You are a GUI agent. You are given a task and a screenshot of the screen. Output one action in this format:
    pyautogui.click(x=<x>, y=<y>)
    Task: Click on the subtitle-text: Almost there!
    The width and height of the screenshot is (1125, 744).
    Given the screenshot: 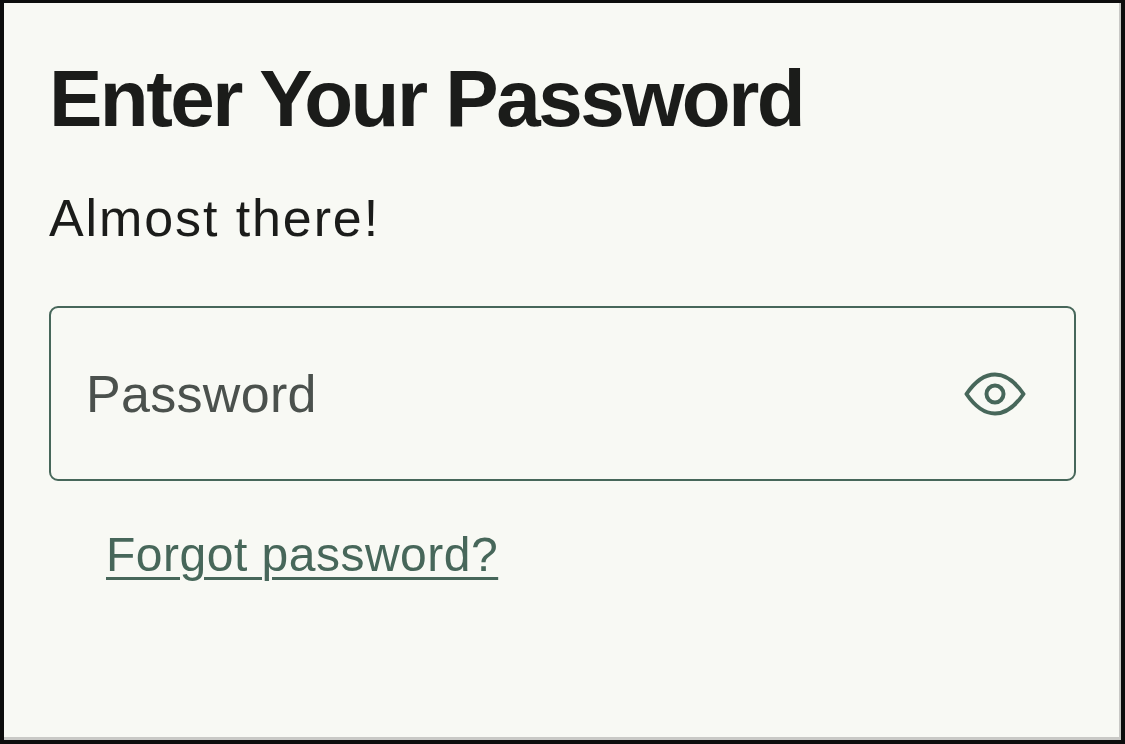 What is the action you would take?
    pyautogui.click(x=215, y=218)
    